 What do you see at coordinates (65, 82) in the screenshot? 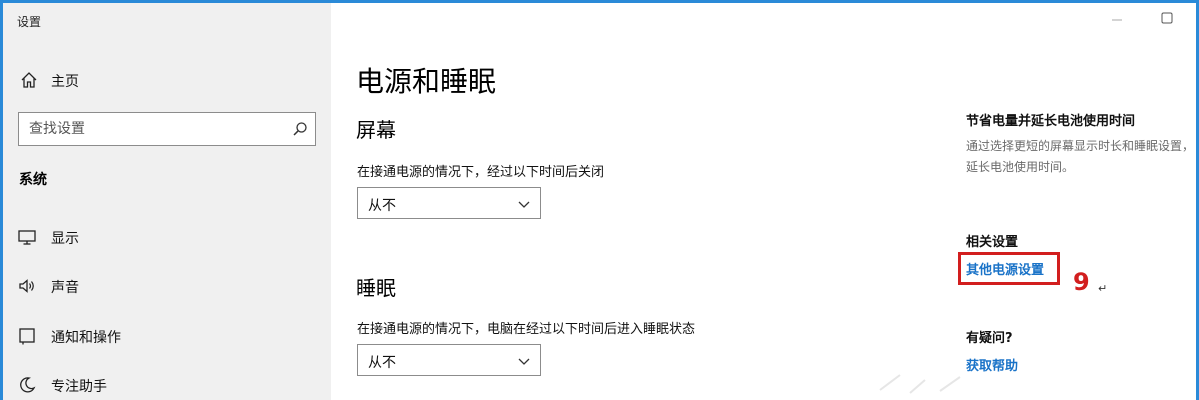
I see `sidebar-item-label: 主页` at bounding box center [65, 82].